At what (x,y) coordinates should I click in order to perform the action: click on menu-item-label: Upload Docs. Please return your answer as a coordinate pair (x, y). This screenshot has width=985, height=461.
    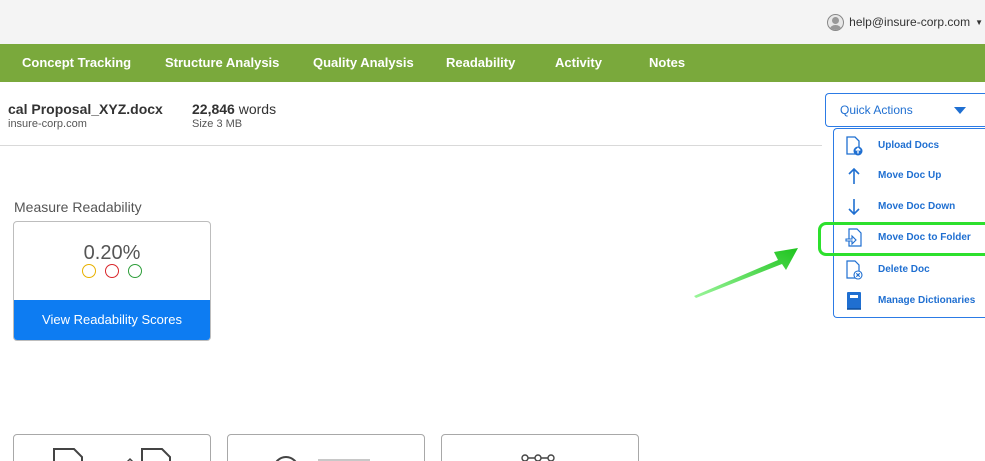
    Looking at the image, I should click on (909, 145).